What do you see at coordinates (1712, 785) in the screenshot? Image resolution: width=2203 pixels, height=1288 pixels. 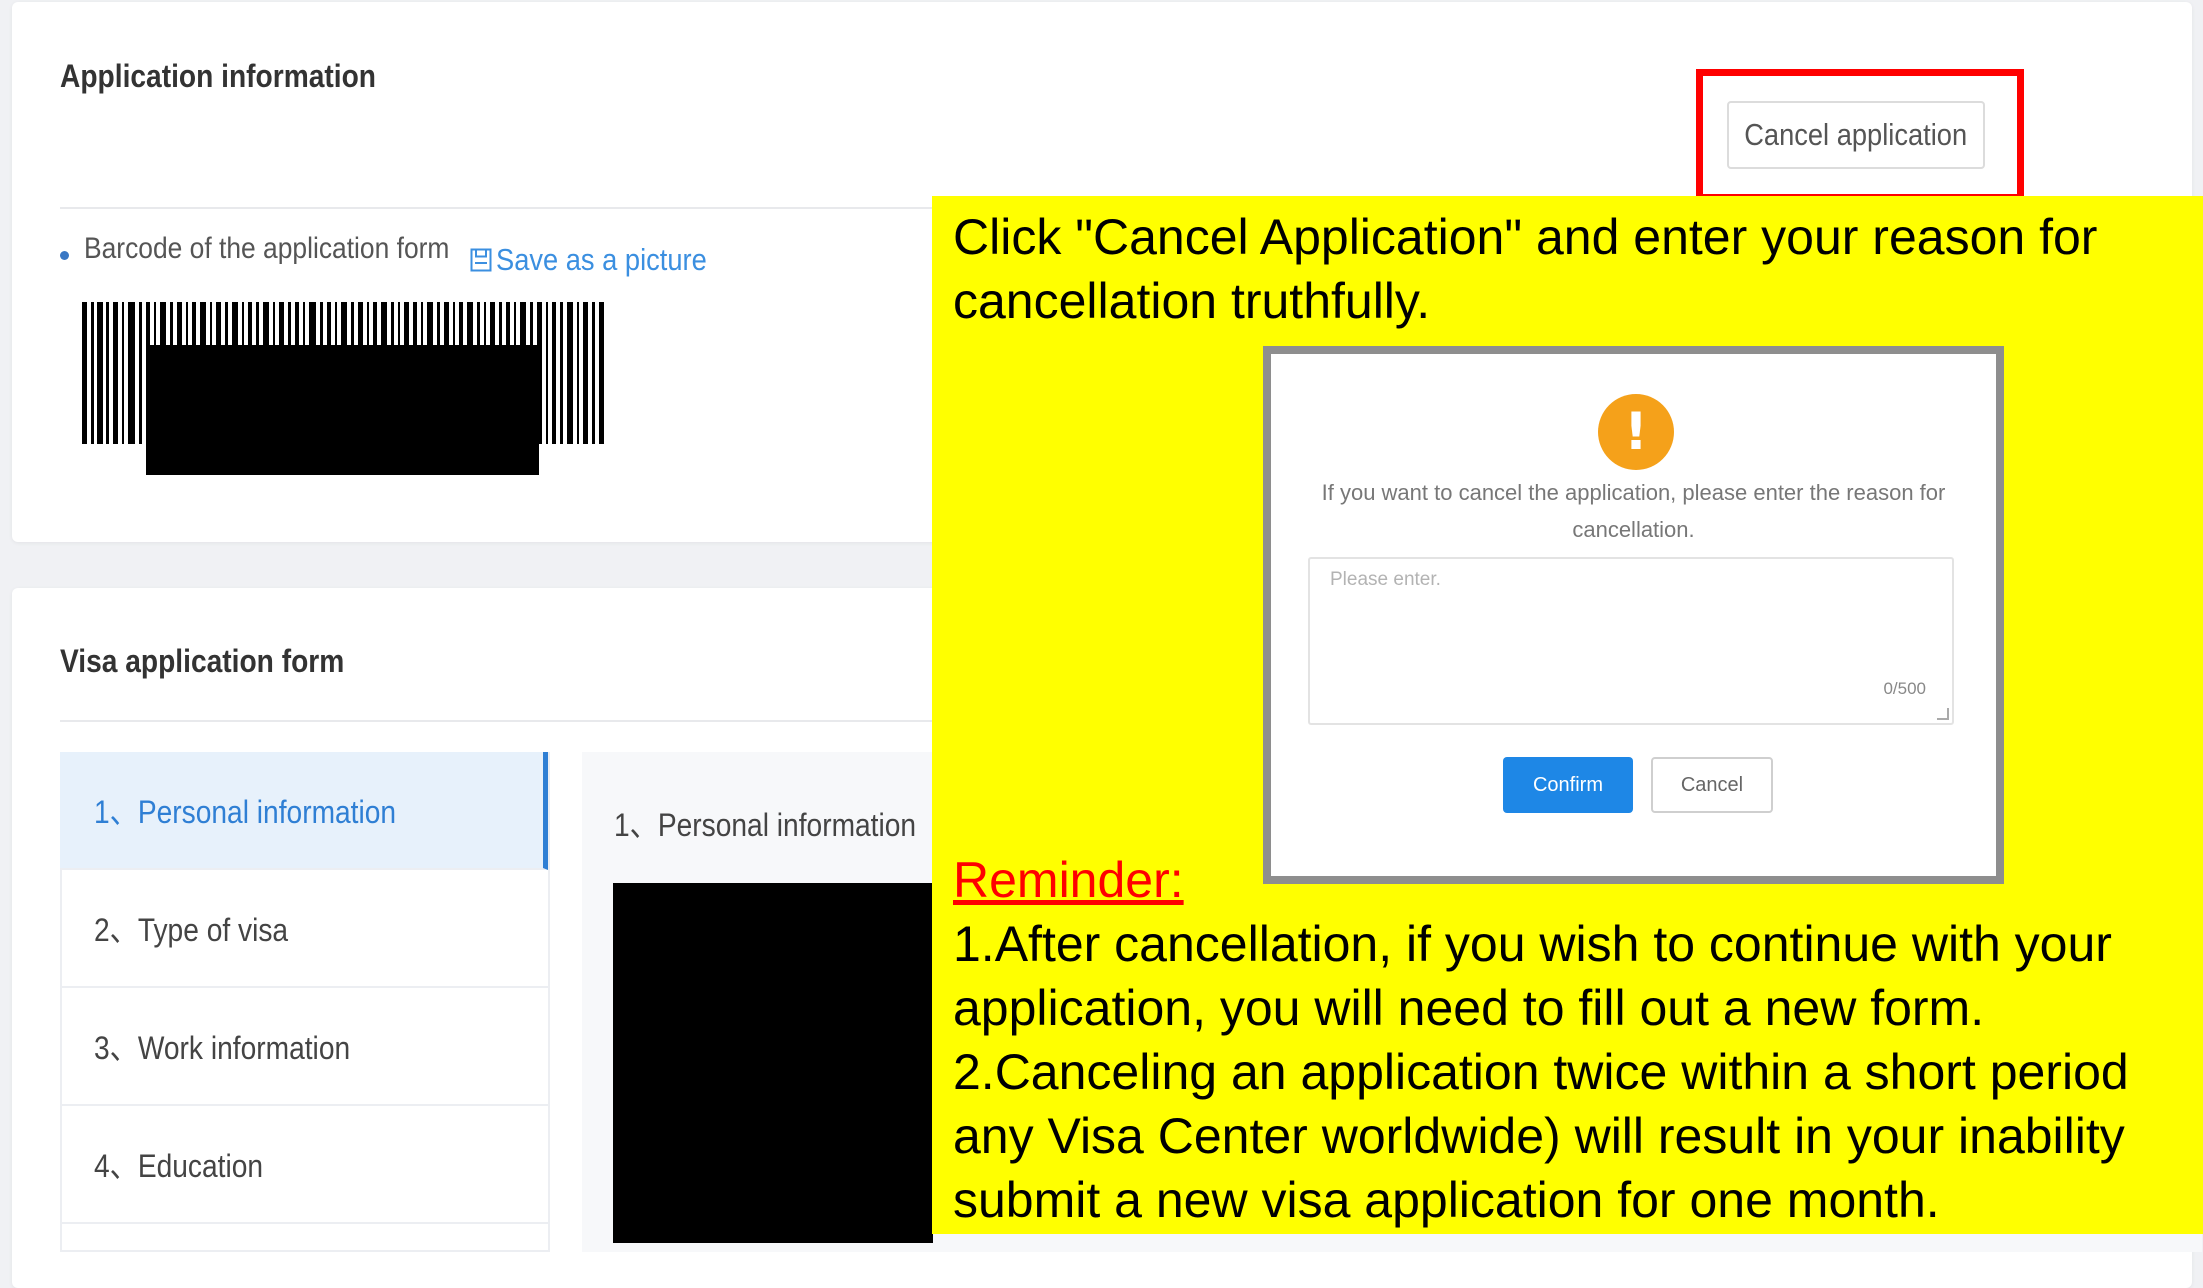 I see `cancel-button: Cancel` at bounding box center [1712, 785].